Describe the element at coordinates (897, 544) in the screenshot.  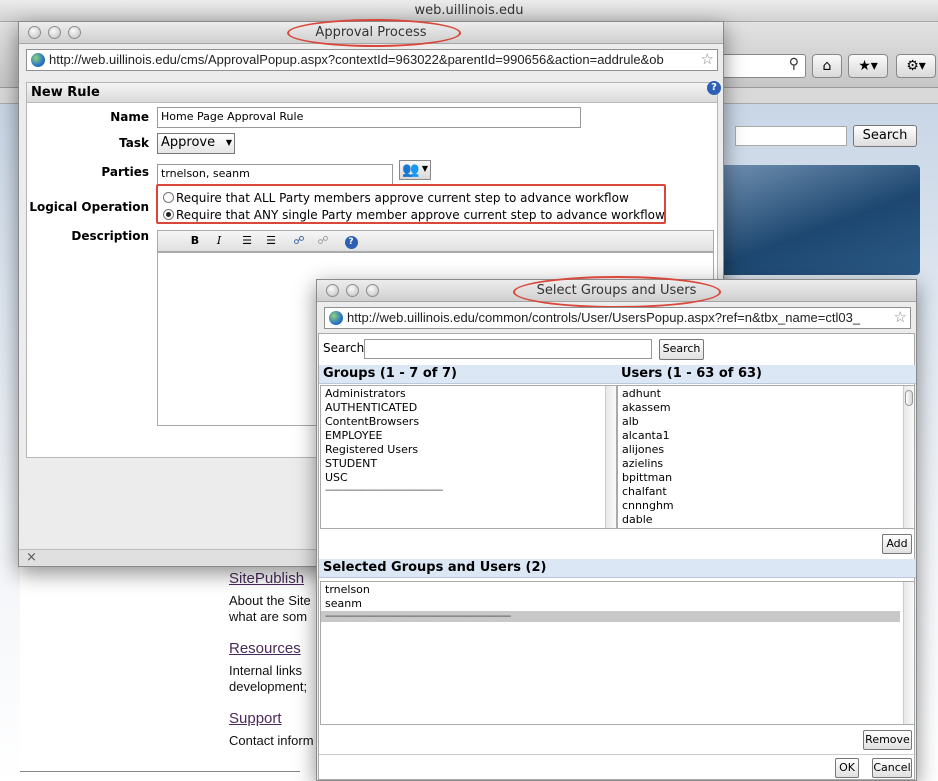
I see `add-button: Add` at that location.